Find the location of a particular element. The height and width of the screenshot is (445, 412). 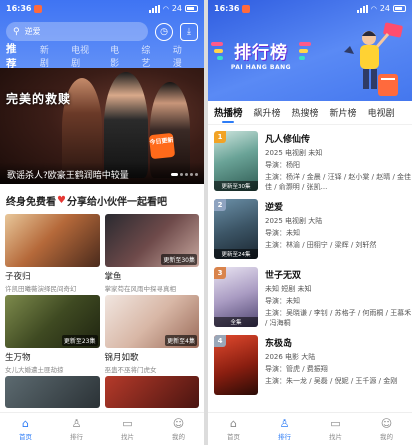

video-poster: 更新至4集 is located at coordinates (151, 321).